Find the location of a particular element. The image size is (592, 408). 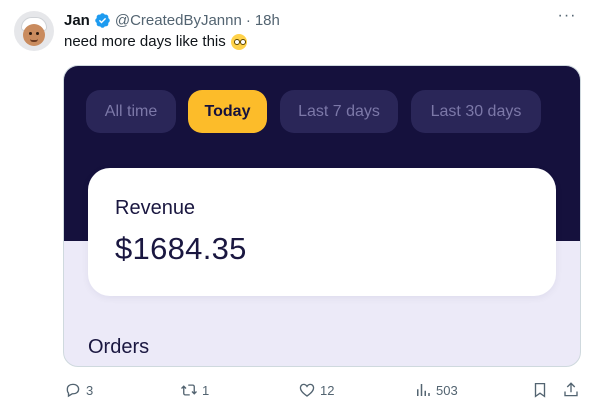

retweet-icon is located at coordinates (189, 390).